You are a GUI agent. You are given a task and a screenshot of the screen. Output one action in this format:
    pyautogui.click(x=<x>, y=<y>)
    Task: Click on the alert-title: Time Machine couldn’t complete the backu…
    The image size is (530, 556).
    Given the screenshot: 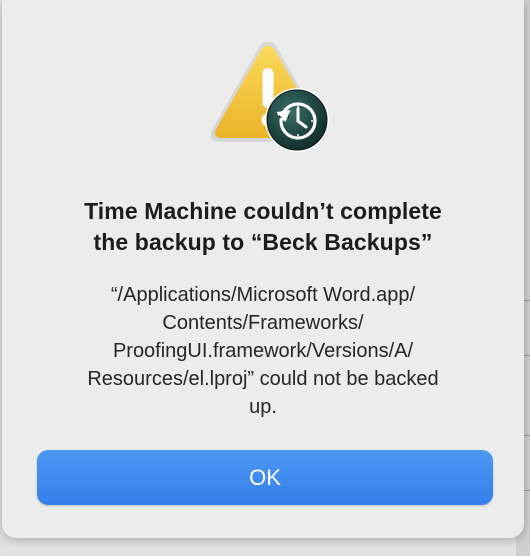 What is the action you would take?
    pyautogui.click(x=263, y=227)
    